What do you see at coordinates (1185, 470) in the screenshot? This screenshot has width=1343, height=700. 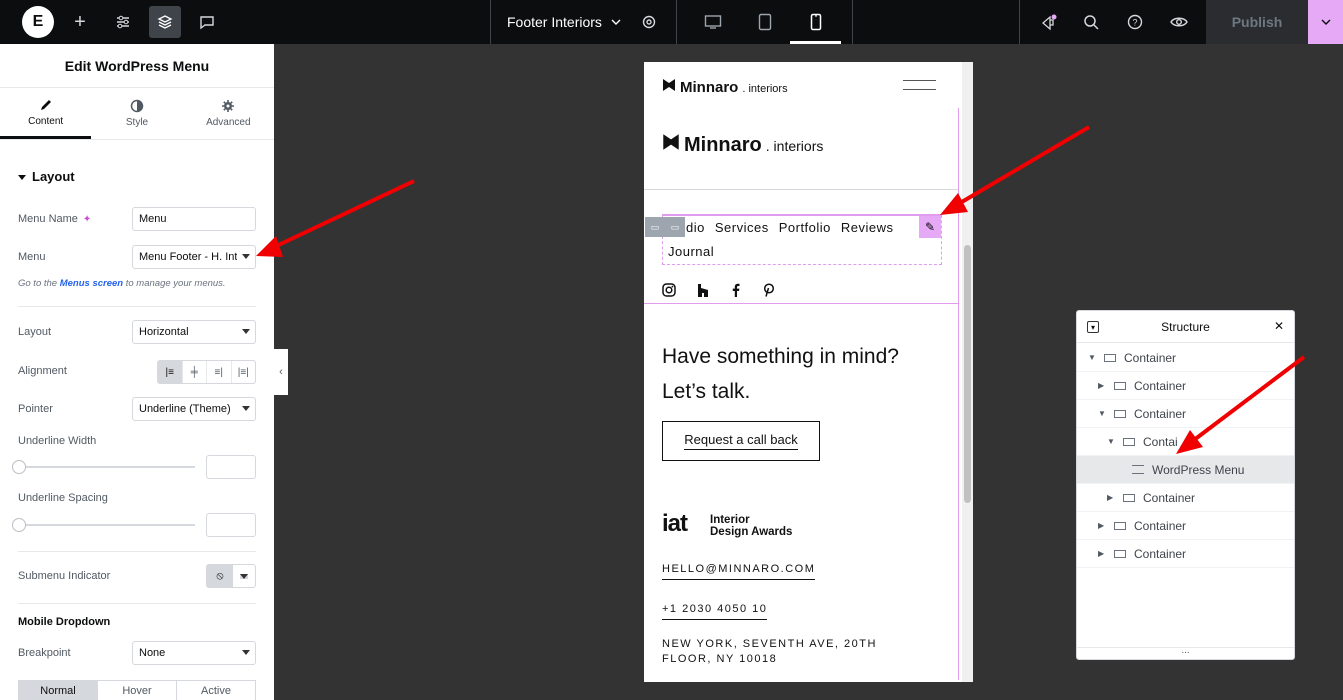 I see `structure-item-selected: WordPress Menu` at bounding box center [1185, 470].